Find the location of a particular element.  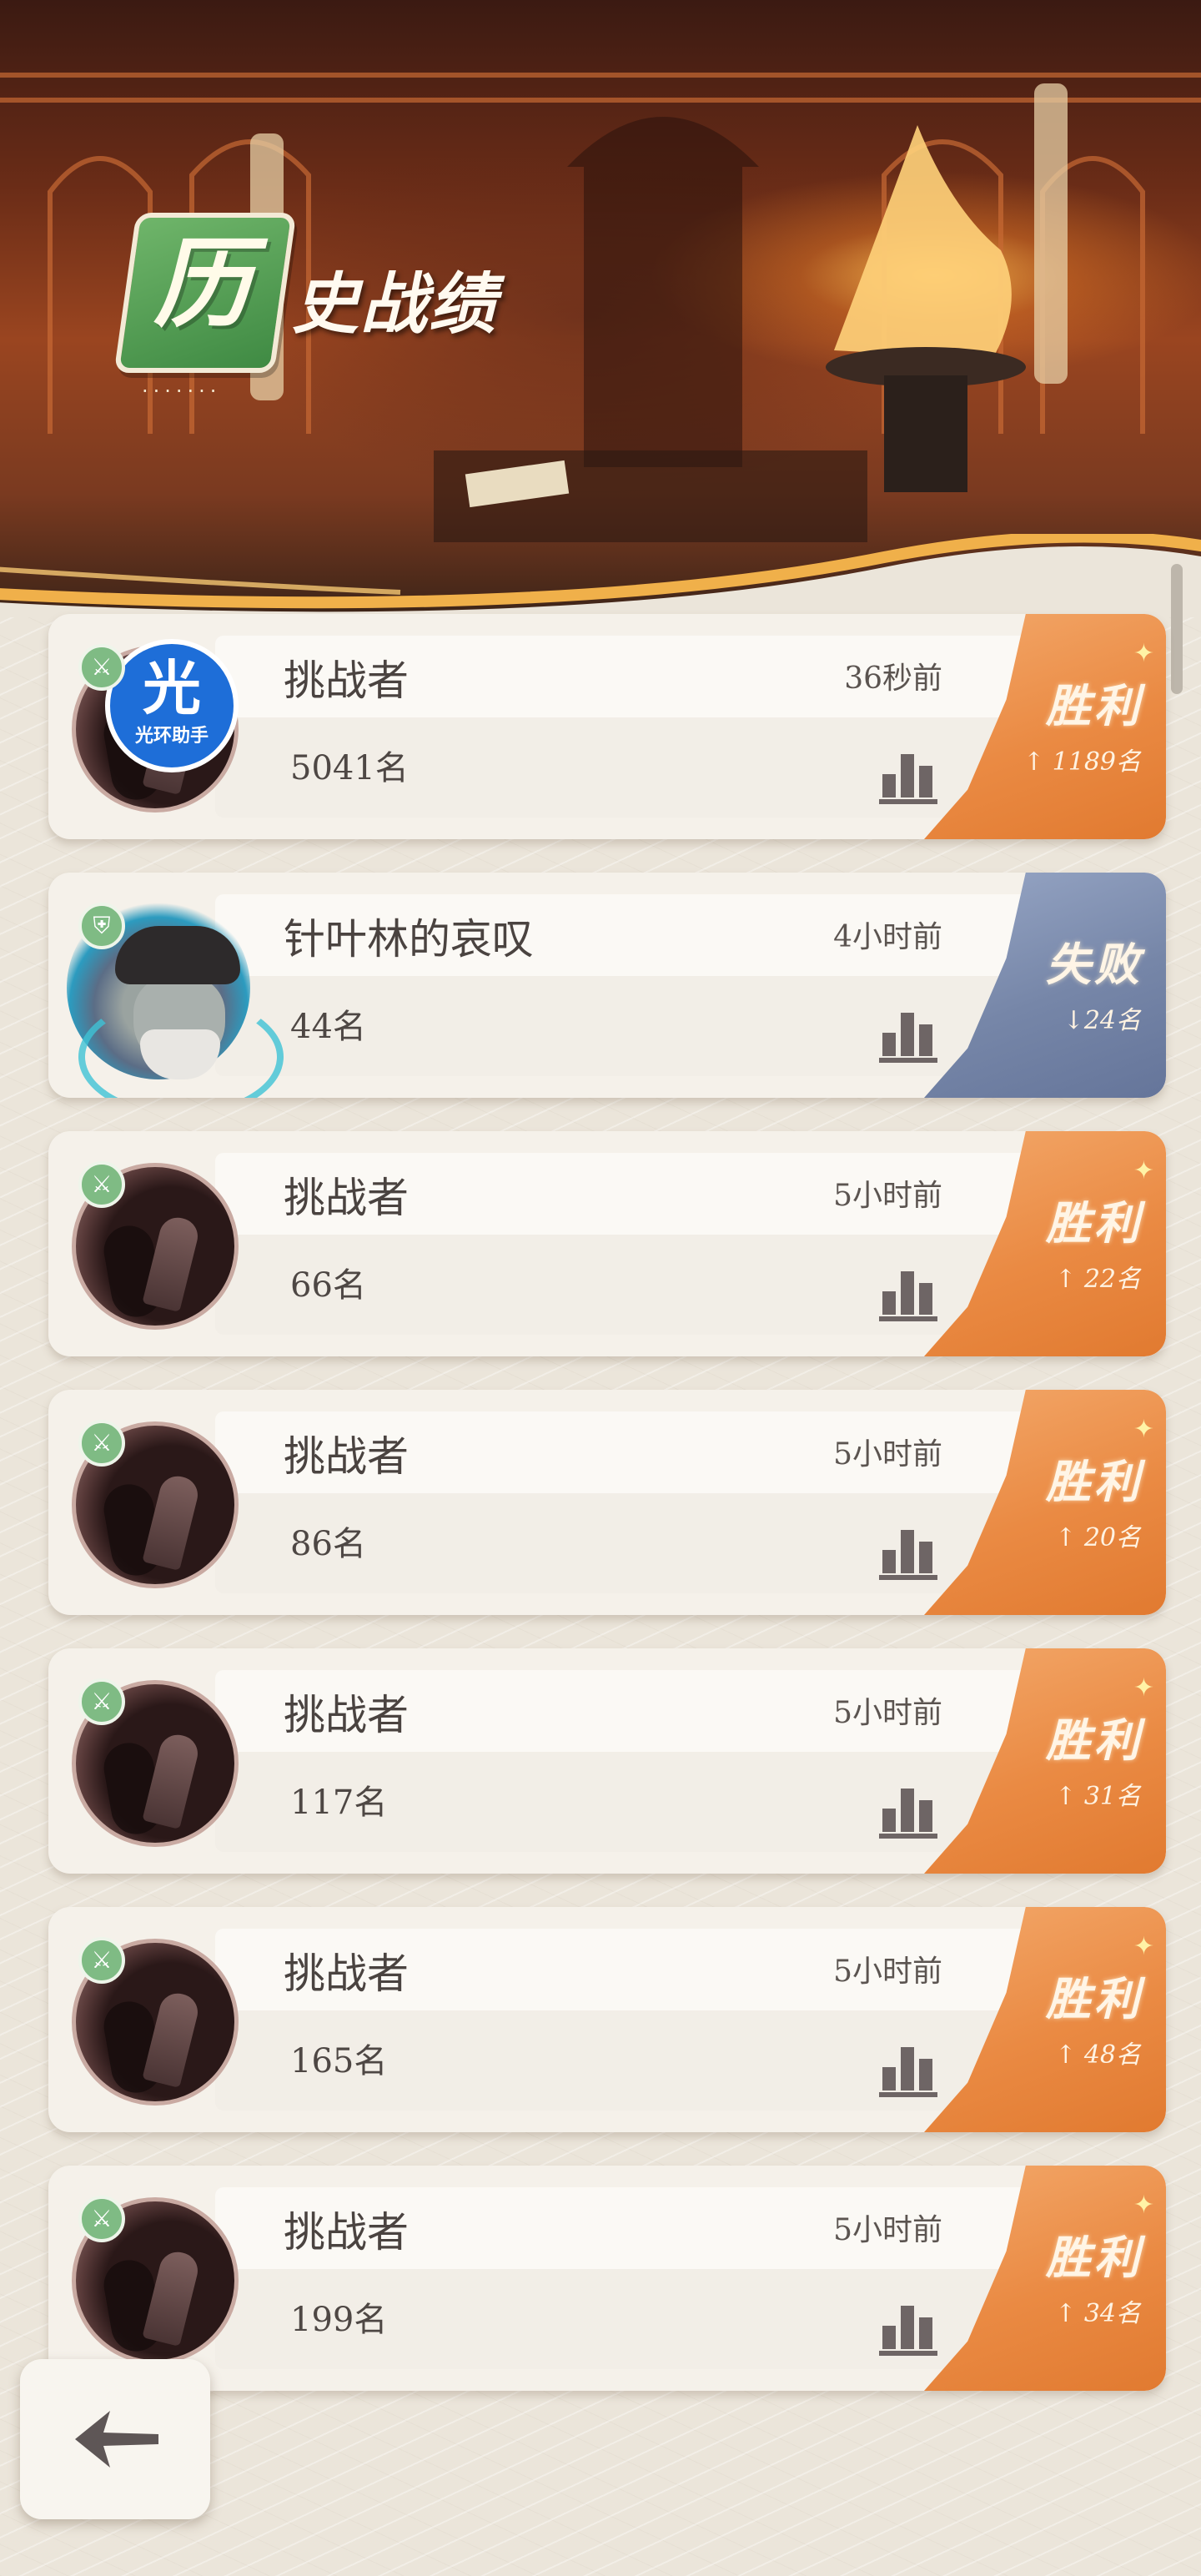

record-card: ⚔ 挑战者 117名 5小时前 ✦ 胜利 ↑ 31名 is located at coordinates (607, 1761).